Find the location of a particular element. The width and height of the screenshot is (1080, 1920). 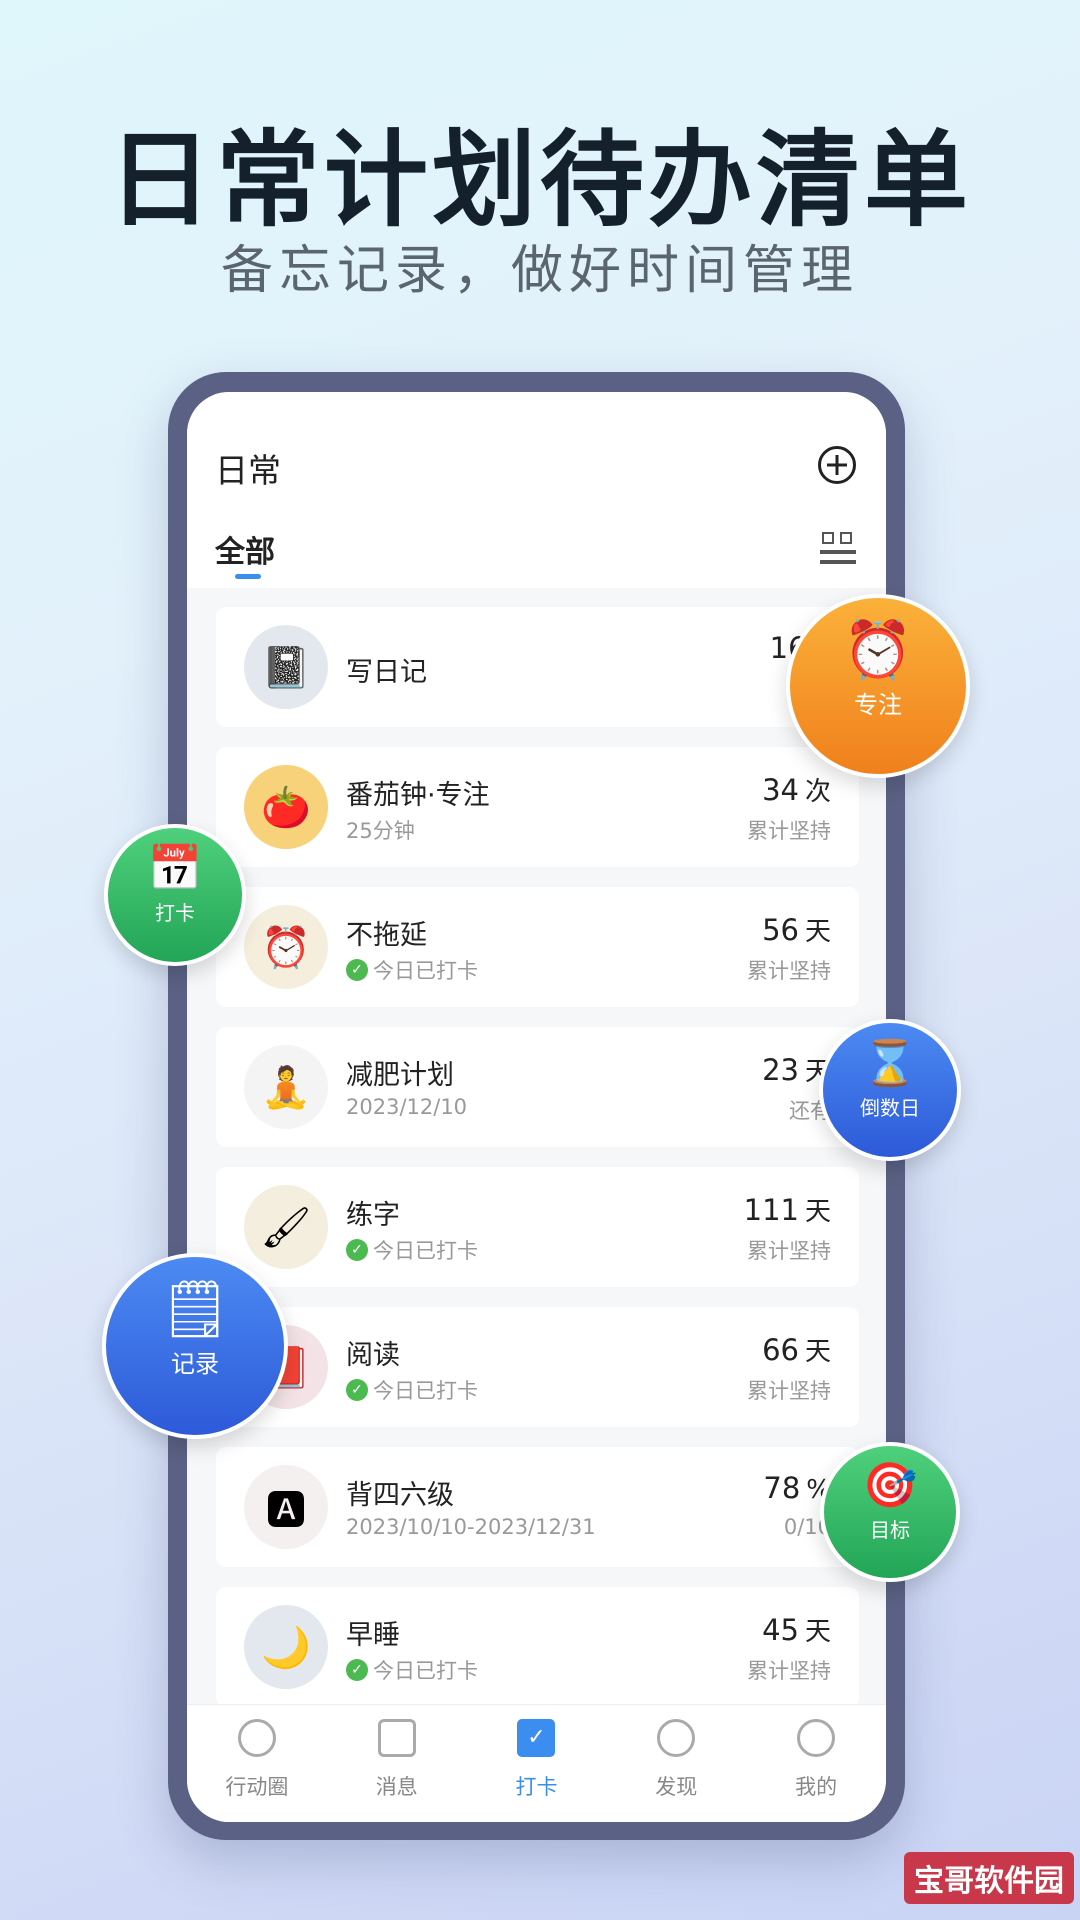

habit-value: 34 次 is located at coordinates (796, 790).